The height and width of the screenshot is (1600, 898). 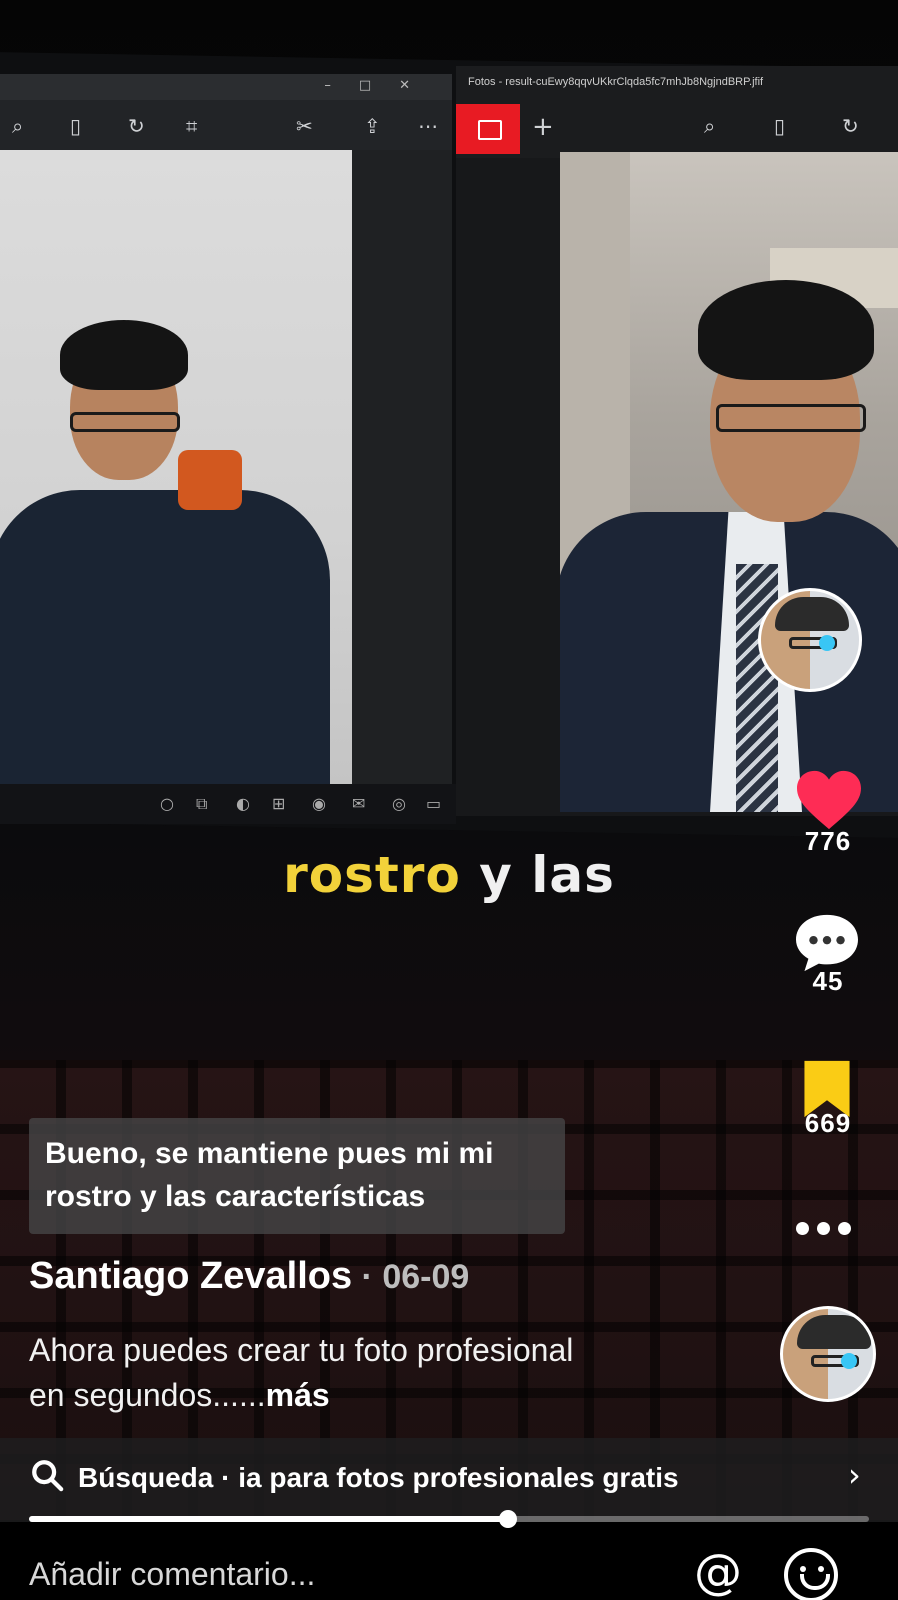 What do you see at coordinates (828, 1230) in the screenshot?
I see `more-icon` at bounding box center [828, 1230].